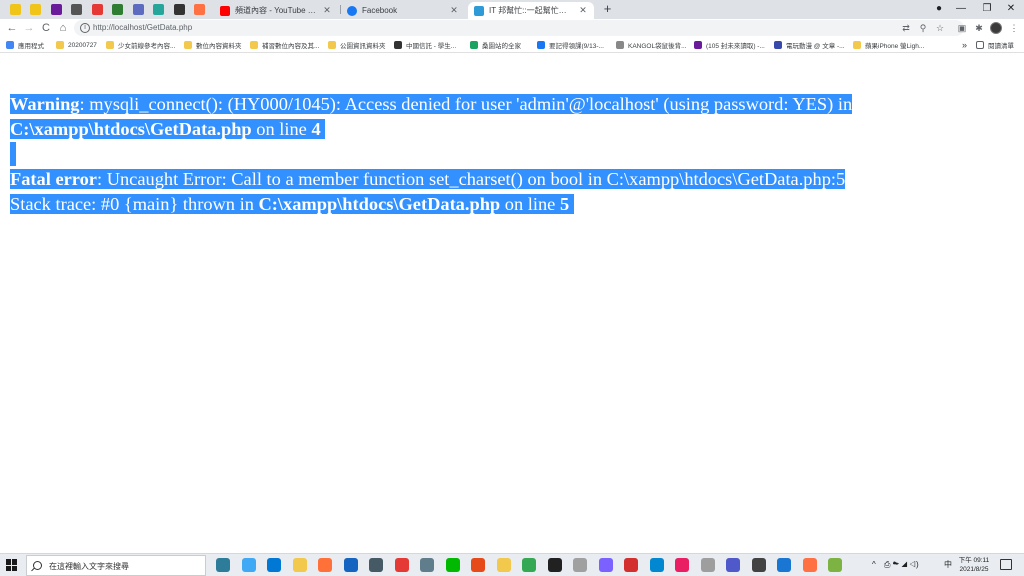 Image resolution: width=1024 pixels, height=576 pixels. I want to click on ime-indicator: 中, so click(948, 565).